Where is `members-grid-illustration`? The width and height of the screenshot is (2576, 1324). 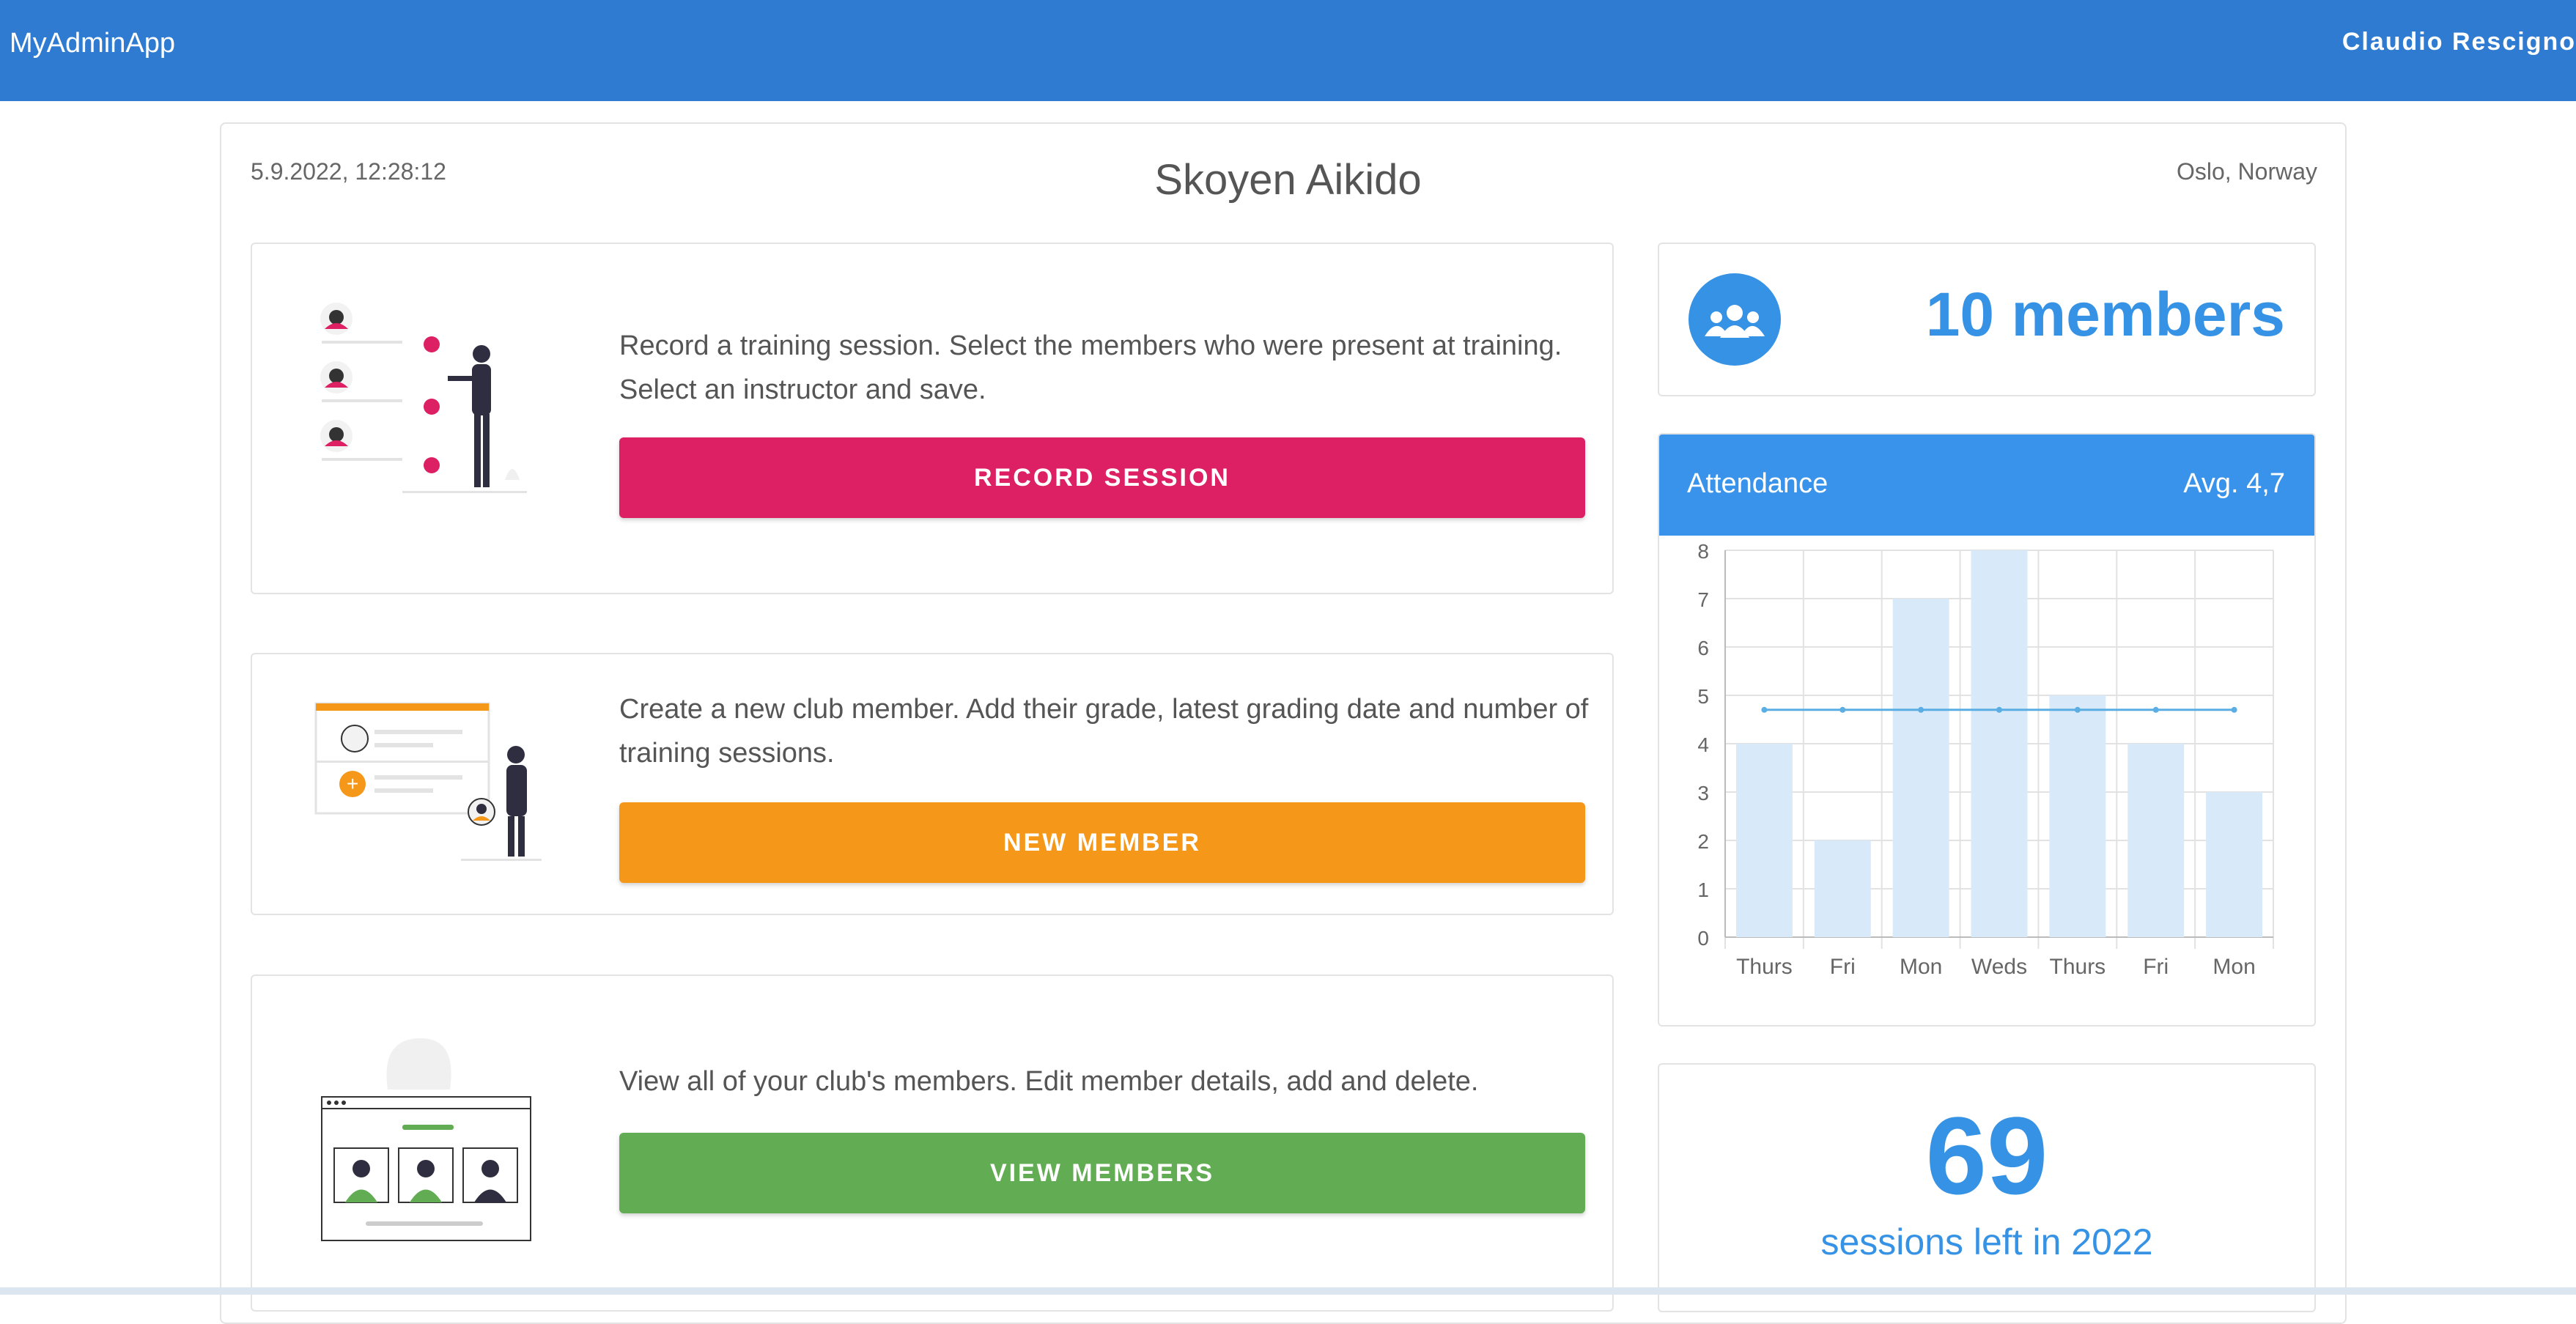 members-grid-illustration is located at coordinates (426, 1139).